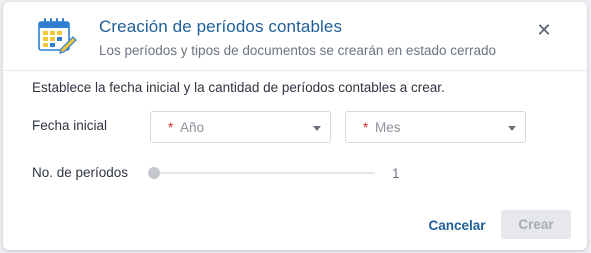  I want to click on periods-slider-value: 1, so click(396, 173).